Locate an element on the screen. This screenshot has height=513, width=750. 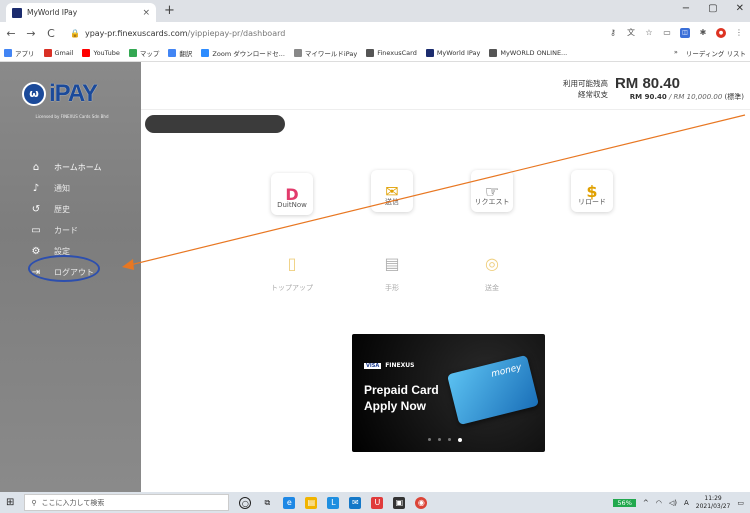
tile-bill: ▤ 手形 is located at coordinates (392, 271).